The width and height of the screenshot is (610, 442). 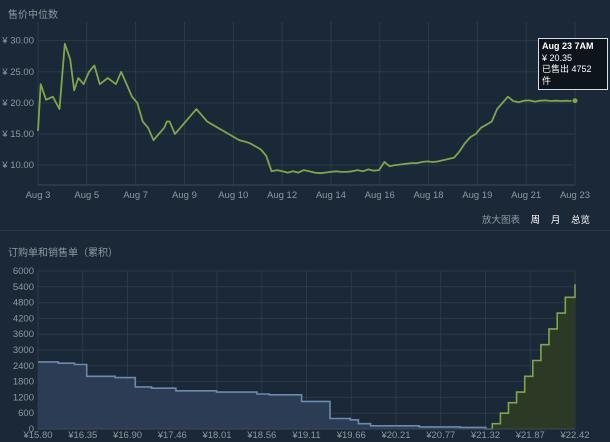 I want to click on orders-x-tick: ¥19.11, so click(x=305, y=435).